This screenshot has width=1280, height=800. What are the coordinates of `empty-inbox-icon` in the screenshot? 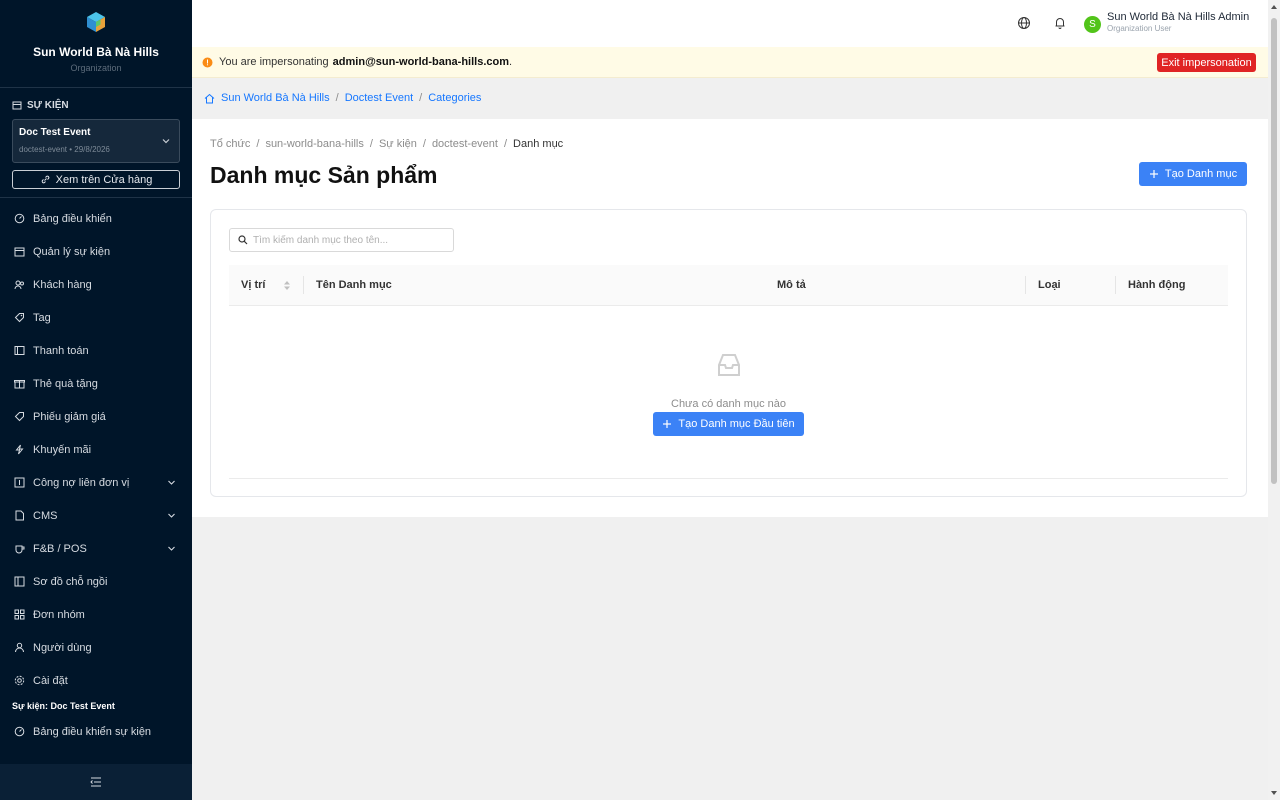 It's located at (729, 365).